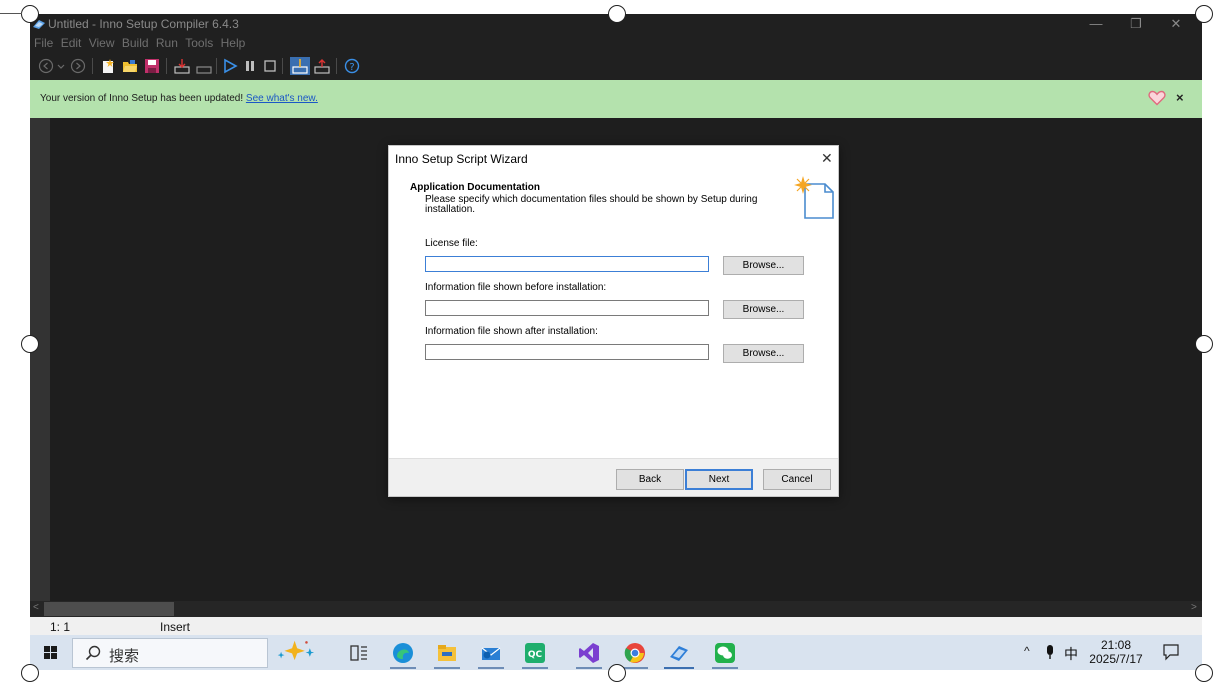 Image resolution: width=1216 pixels, height=684 pixels. What do you see at coordinates (1171, 652) in the screenshot?
I see `notification-icon` at bounding box center [1171, 652].